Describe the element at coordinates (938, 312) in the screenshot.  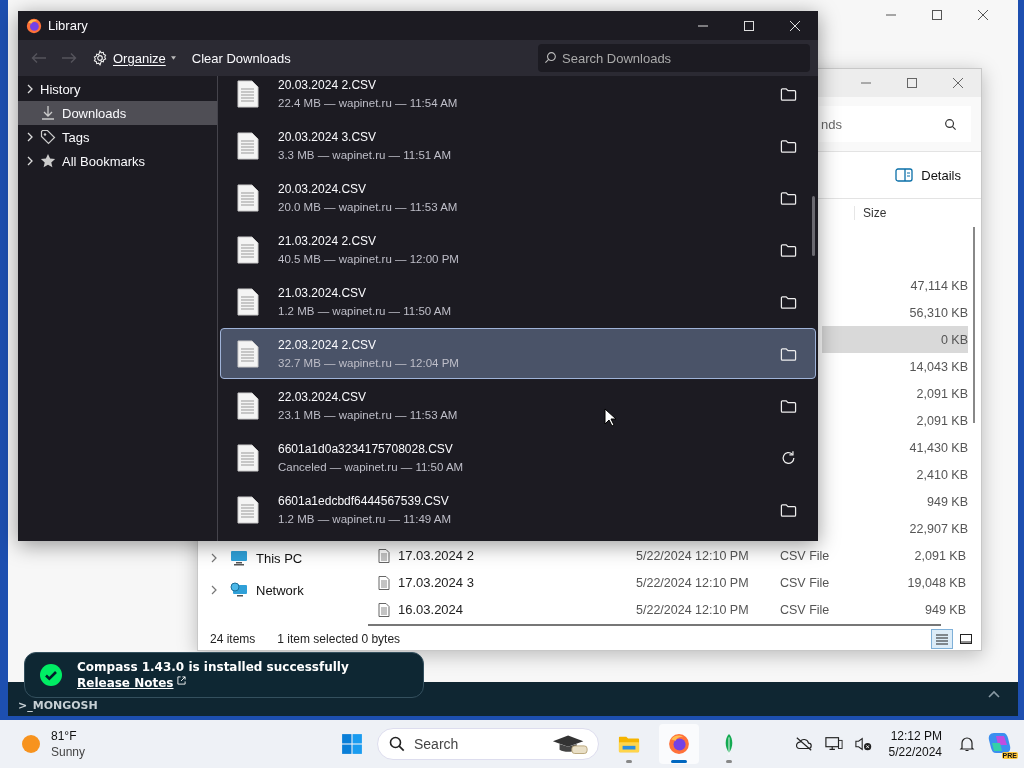
I see `file-size: 56,310 KB` at that location.